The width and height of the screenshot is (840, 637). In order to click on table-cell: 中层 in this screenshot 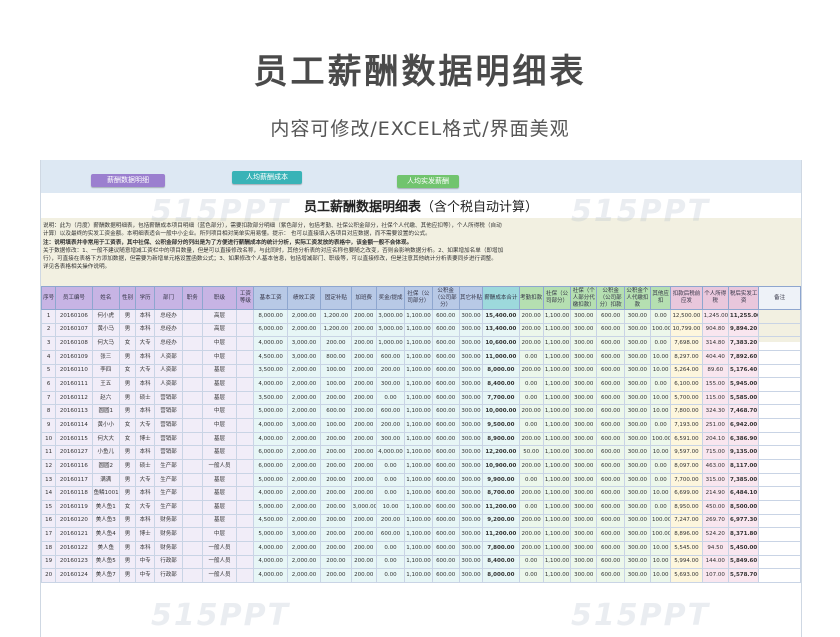, I will do `click(219, 343)`.